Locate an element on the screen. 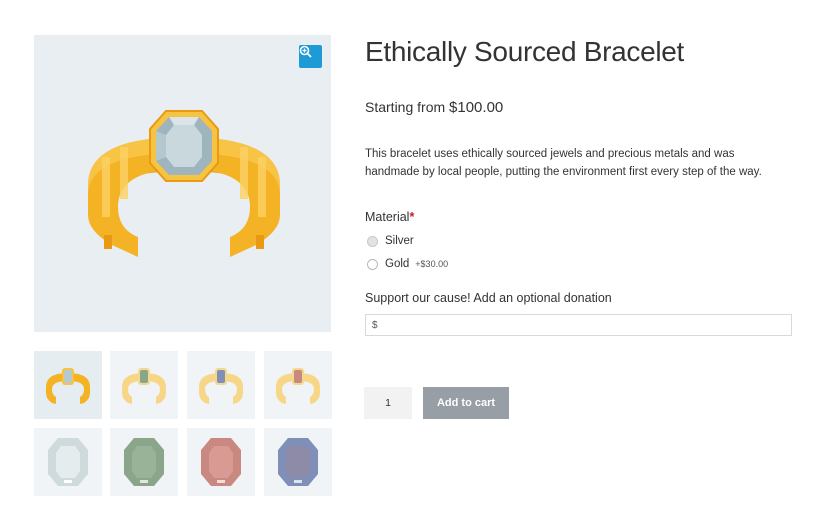 Image resolution: width=820 pixels, height=528 pixels. zoom-button is located at coordinates (310, 56).